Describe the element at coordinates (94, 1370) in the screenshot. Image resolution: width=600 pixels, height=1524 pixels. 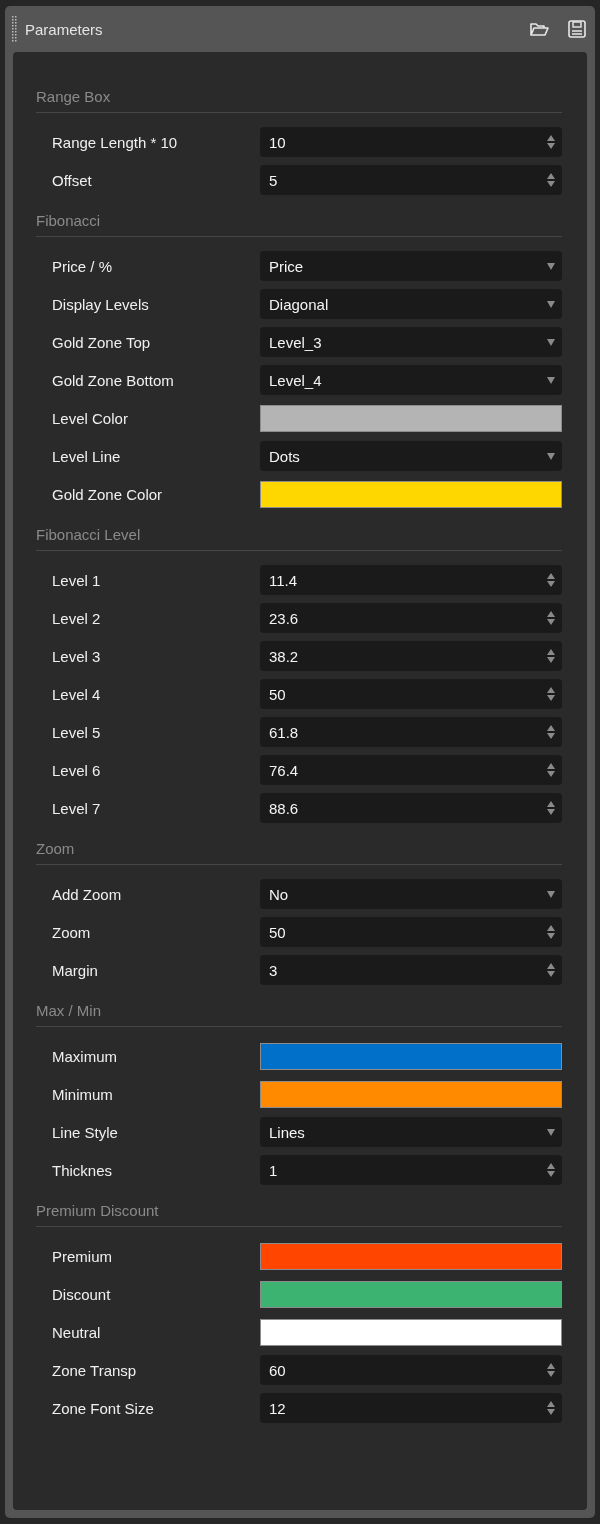
I see `field-label: Zone Transp` at that location.